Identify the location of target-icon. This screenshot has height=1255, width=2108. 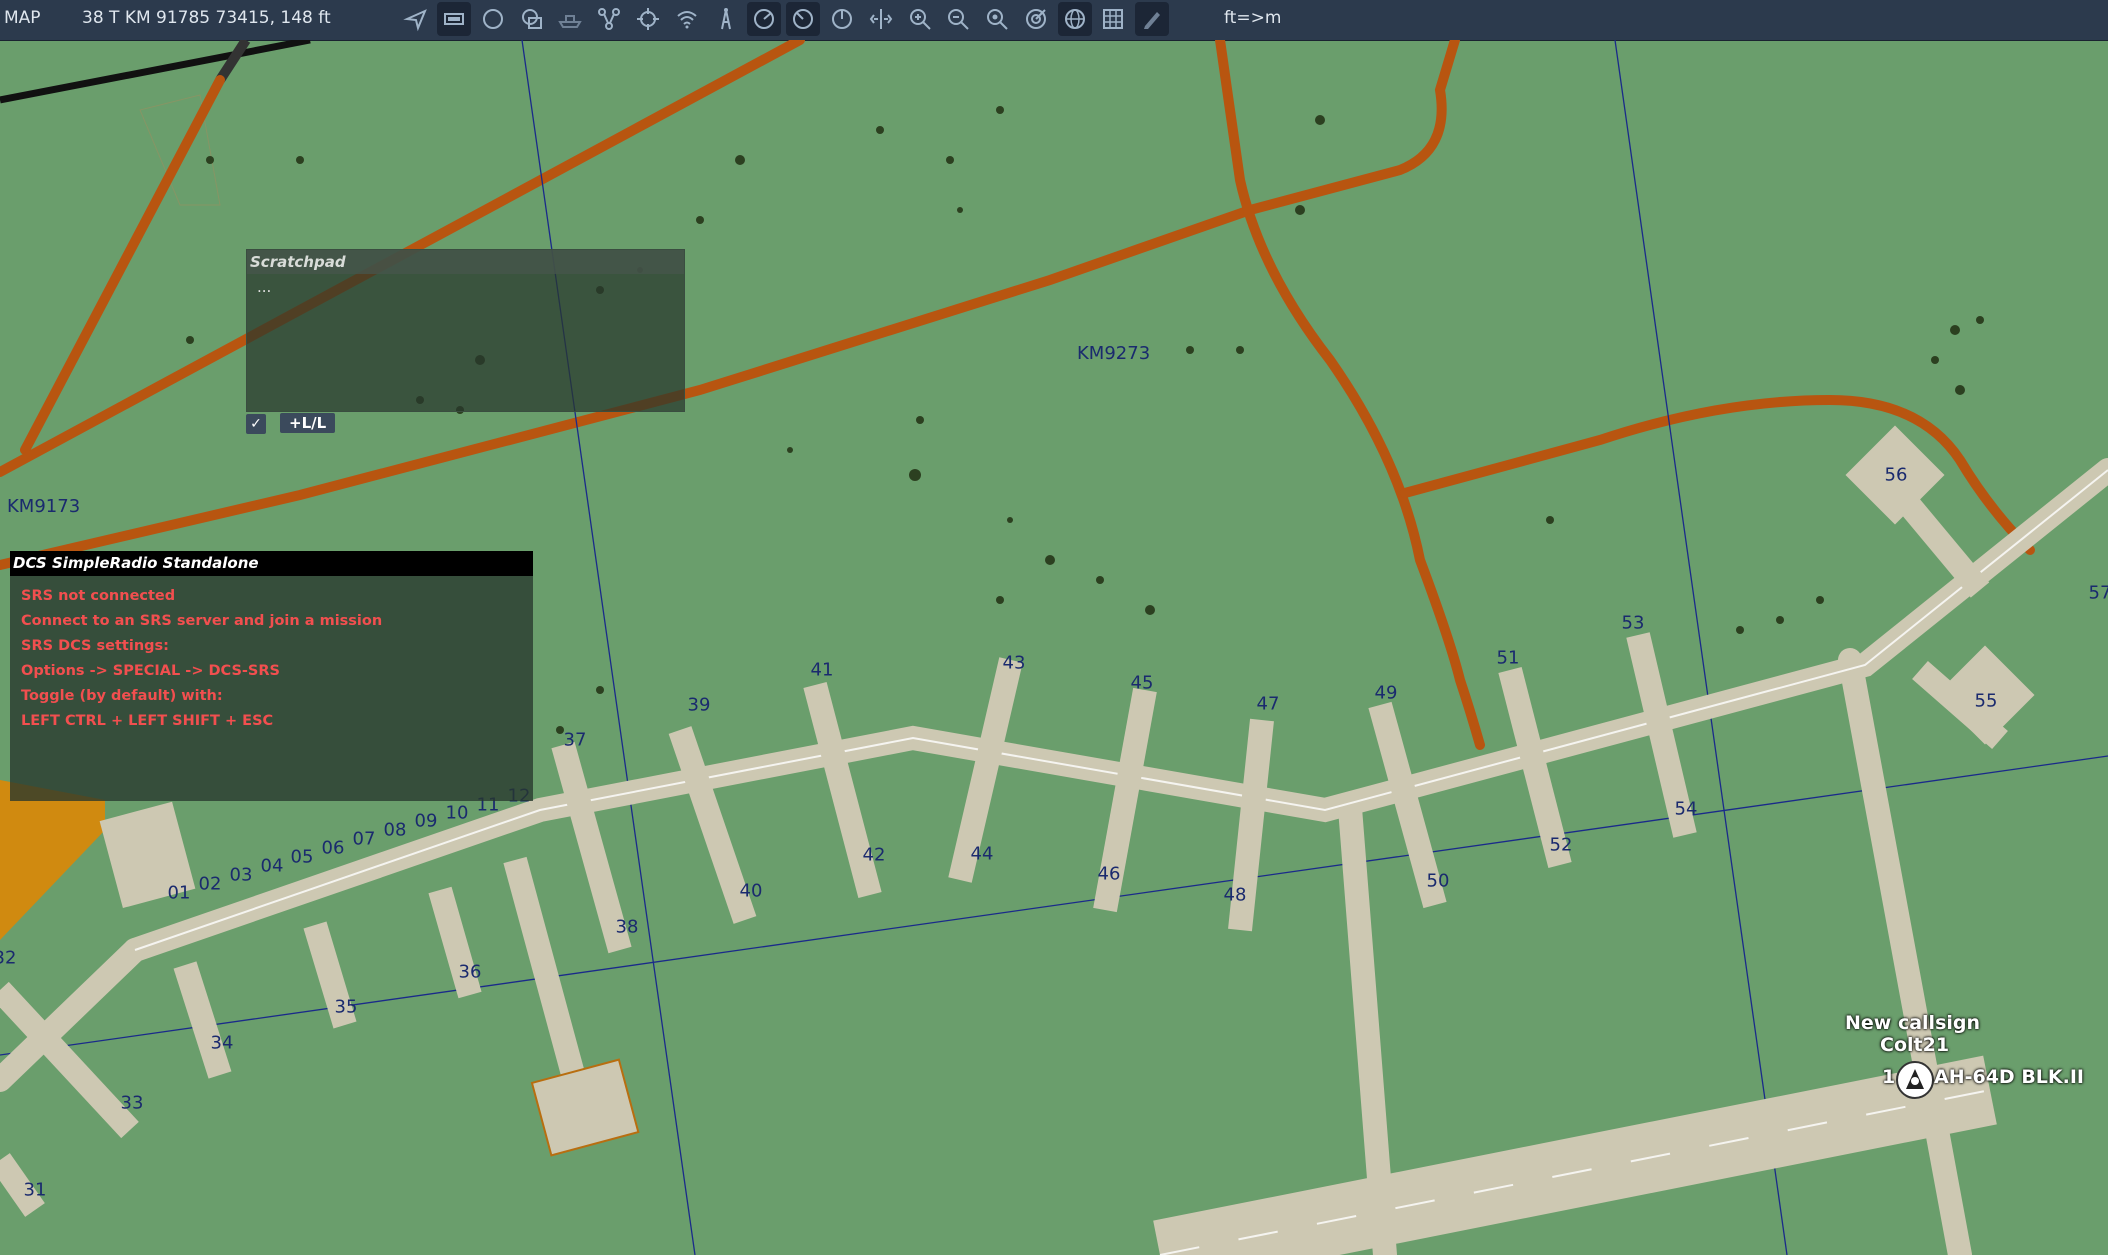
(1036, 19).